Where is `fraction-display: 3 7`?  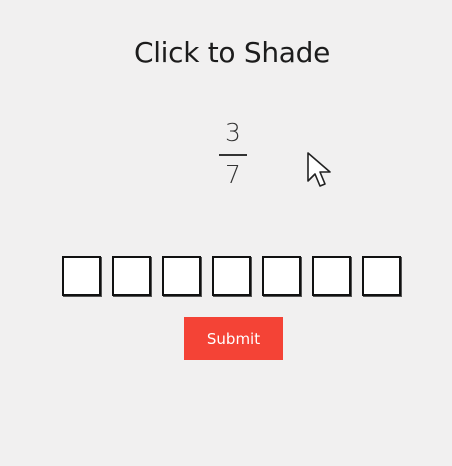 fraction-display: 3 7 is located at coordinates (233, 154).